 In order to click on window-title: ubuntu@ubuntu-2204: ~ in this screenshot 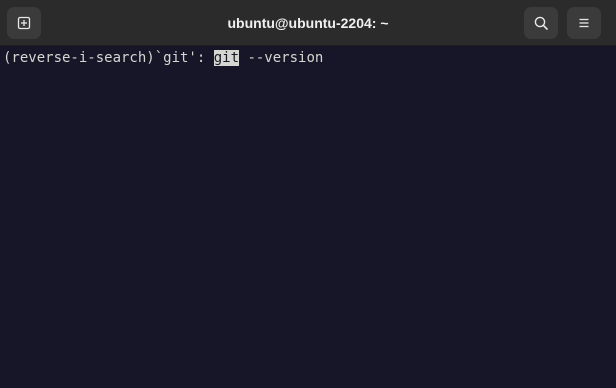, I will do `click(308, 23)`.